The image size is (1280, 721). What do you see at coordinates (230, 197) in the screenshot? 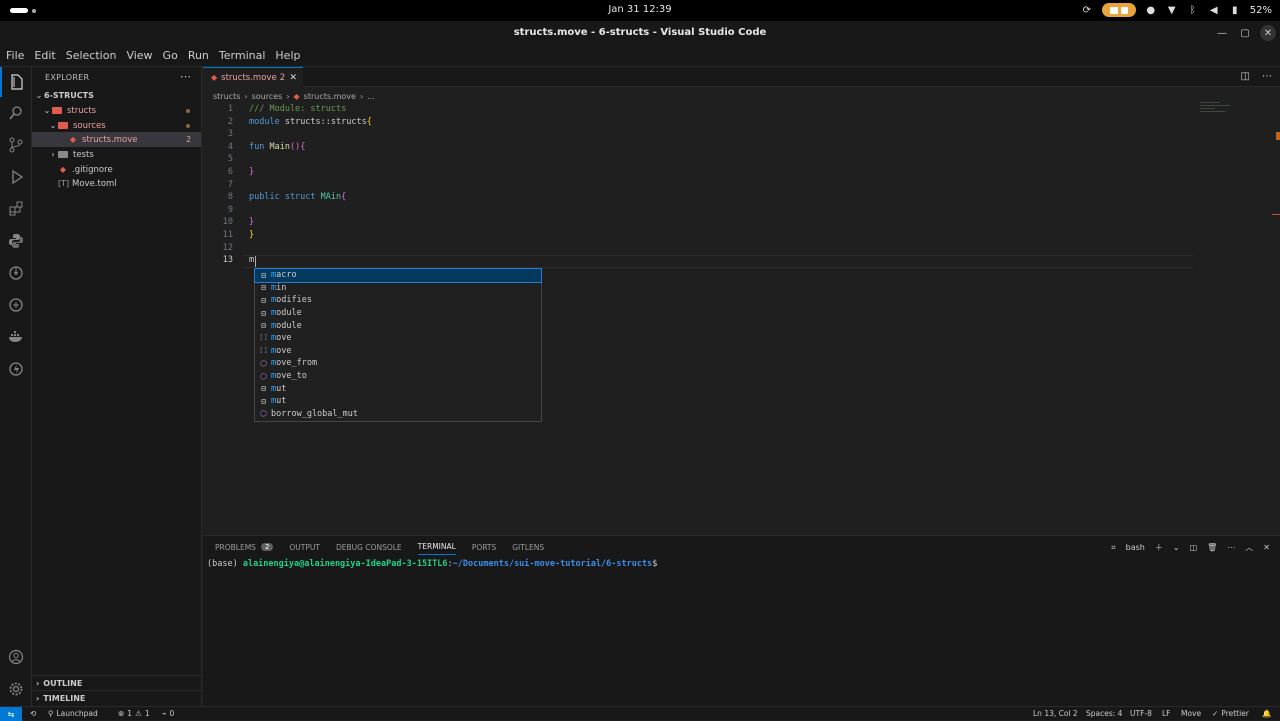
I see `line-number: 8` at bounding box center [230, 197].